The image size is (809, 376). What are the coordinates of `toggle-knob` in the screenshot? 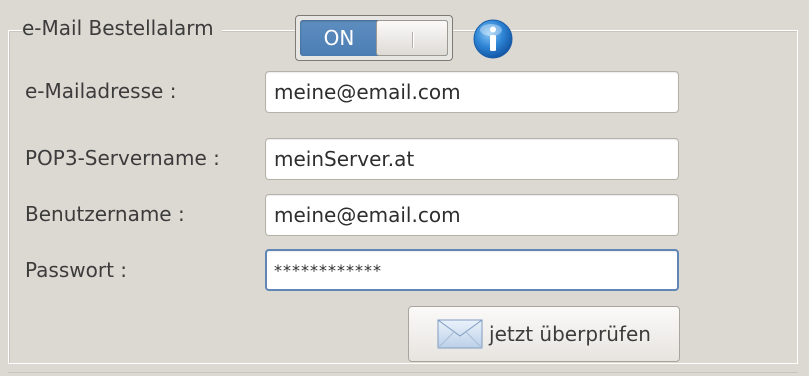 It's located at (412, 38).